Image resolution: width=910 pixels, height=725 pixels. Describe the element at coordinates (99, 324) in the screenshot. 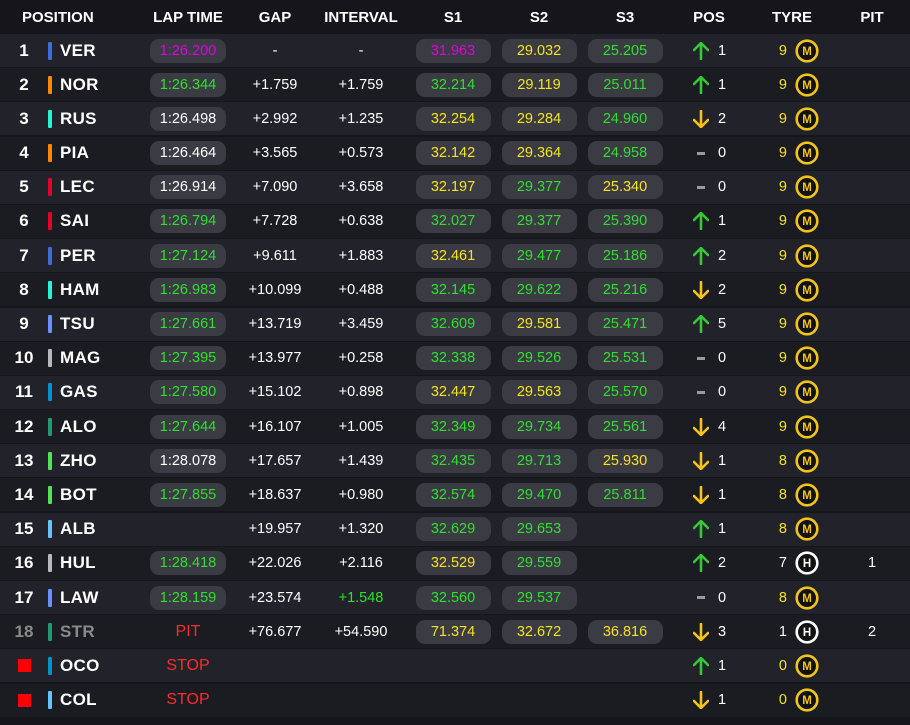

I see `driver-cell: TSU` at that location.